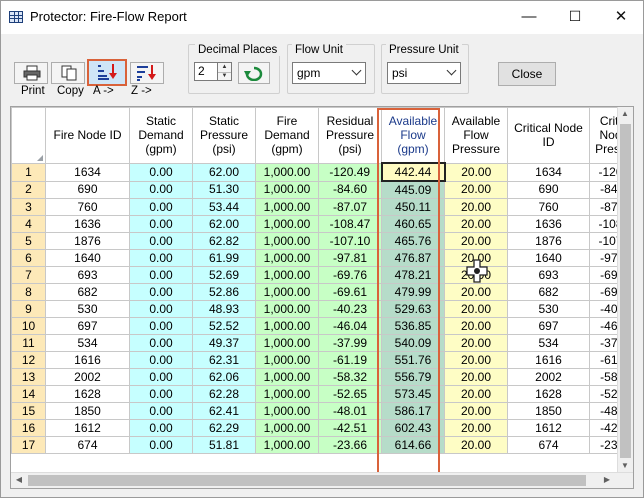 This screenshot has width=644, height=498. I want to click on table-cell: -84.60, so click(350, 189).